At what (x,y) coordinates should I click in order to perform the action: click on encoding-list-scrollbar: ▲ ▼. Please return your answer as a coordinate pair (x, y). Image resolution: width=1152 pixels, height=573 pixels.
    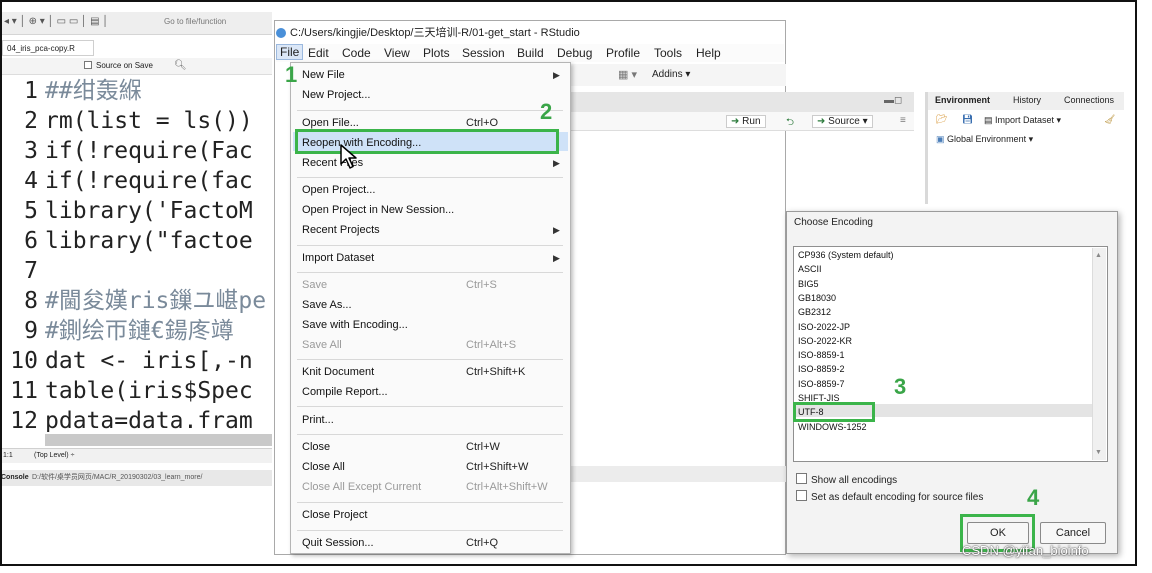
    Looking at the image, I should click on (1099, 354).